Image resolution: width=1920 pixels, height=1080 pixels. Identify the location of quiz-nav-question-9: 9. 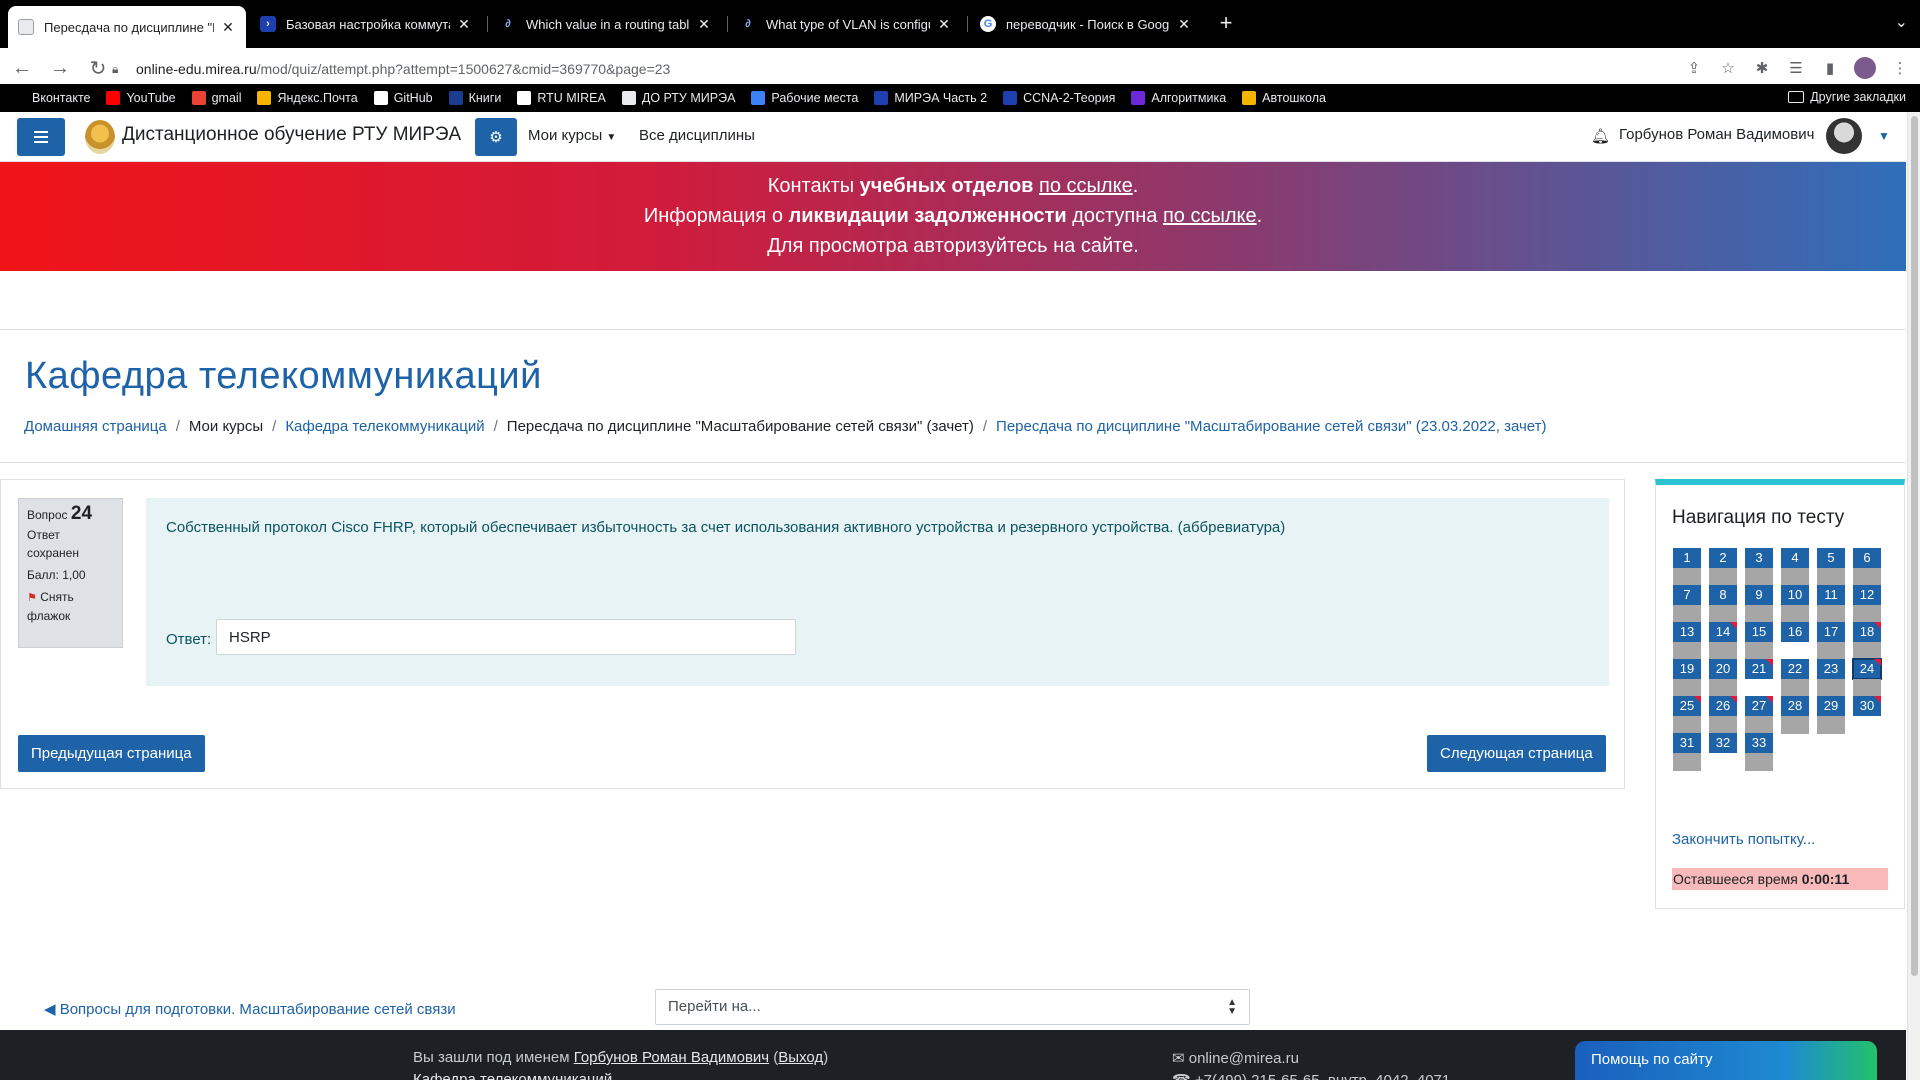
(1759, 604).